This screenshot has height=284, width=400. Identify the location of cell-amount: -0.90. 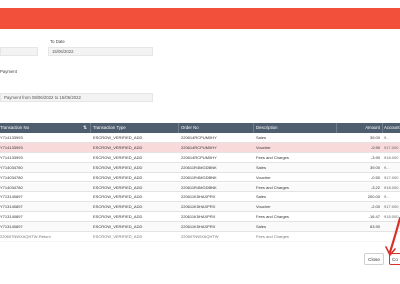
(375, 147).